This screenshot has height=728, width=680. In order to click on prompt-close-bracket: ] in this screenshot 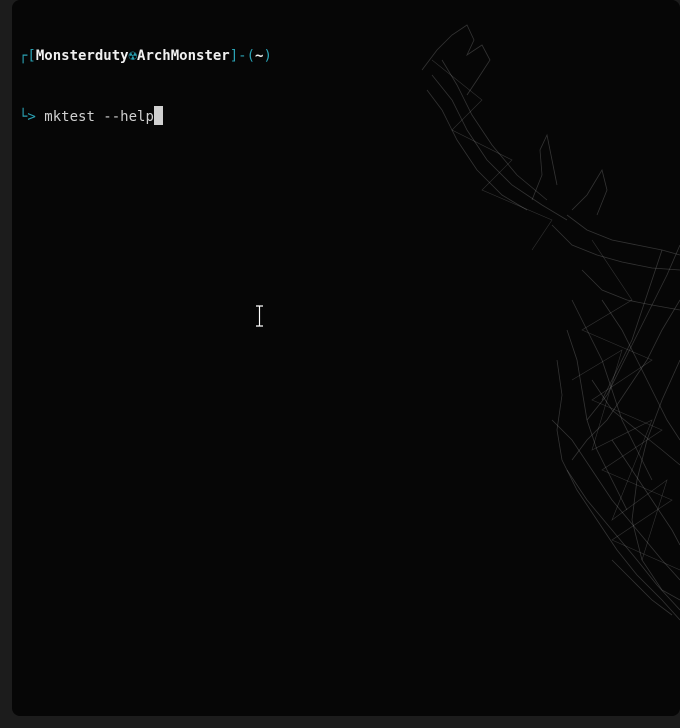, I will do `click(234, 56)`.